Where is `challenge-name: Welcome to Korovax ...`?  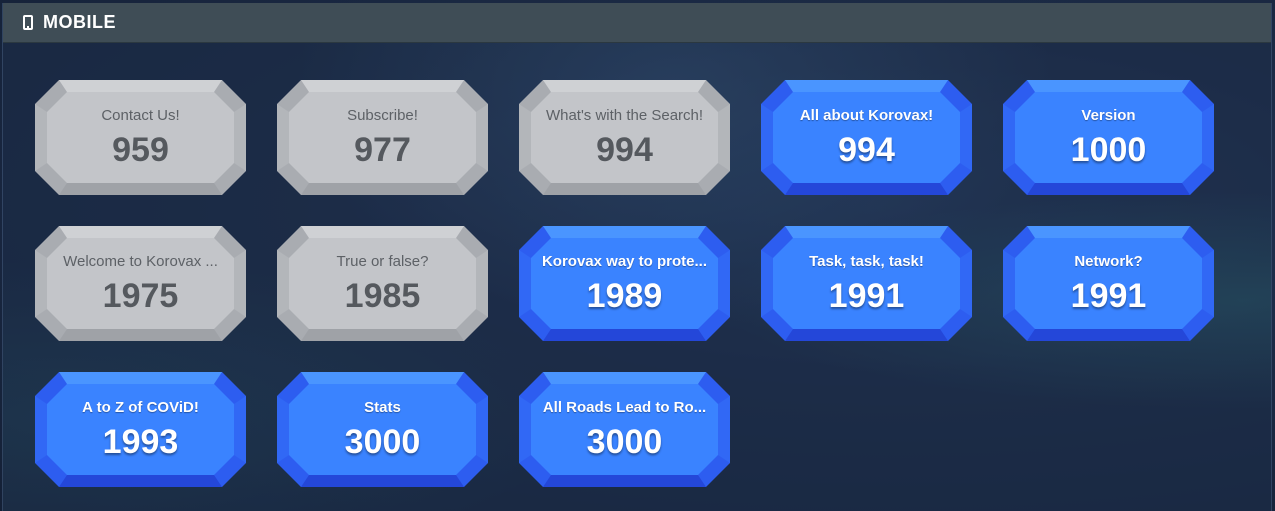 challenge-name: Welcome to Korovax ... is located at coordinates (140, 261).